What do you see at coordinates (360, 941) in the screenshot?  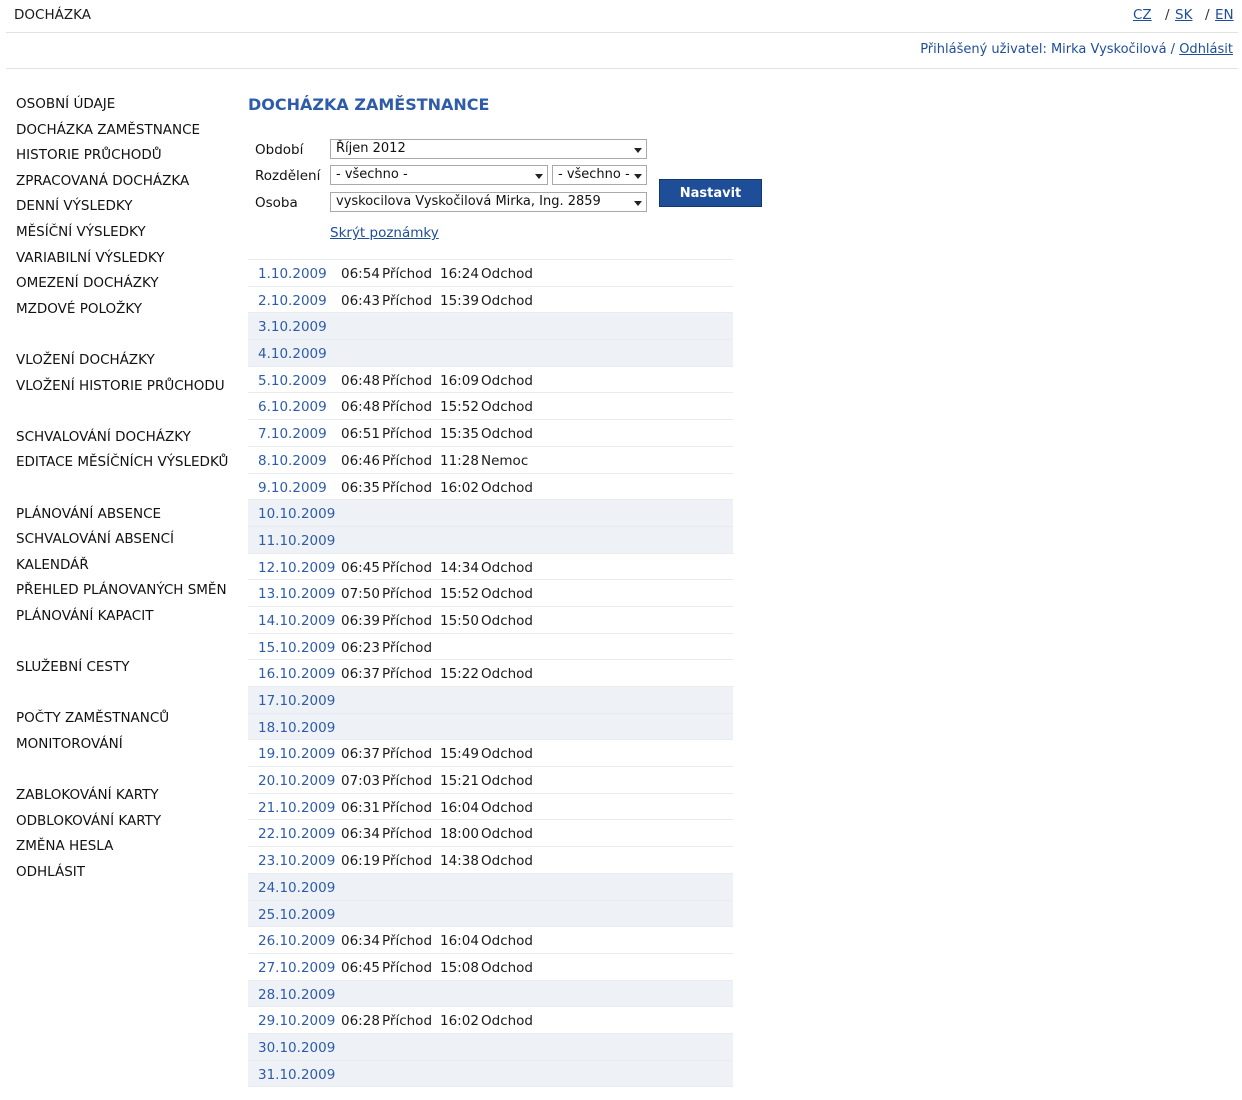 I see `arrival-time: 06:34` at bounding box center [360, 941].